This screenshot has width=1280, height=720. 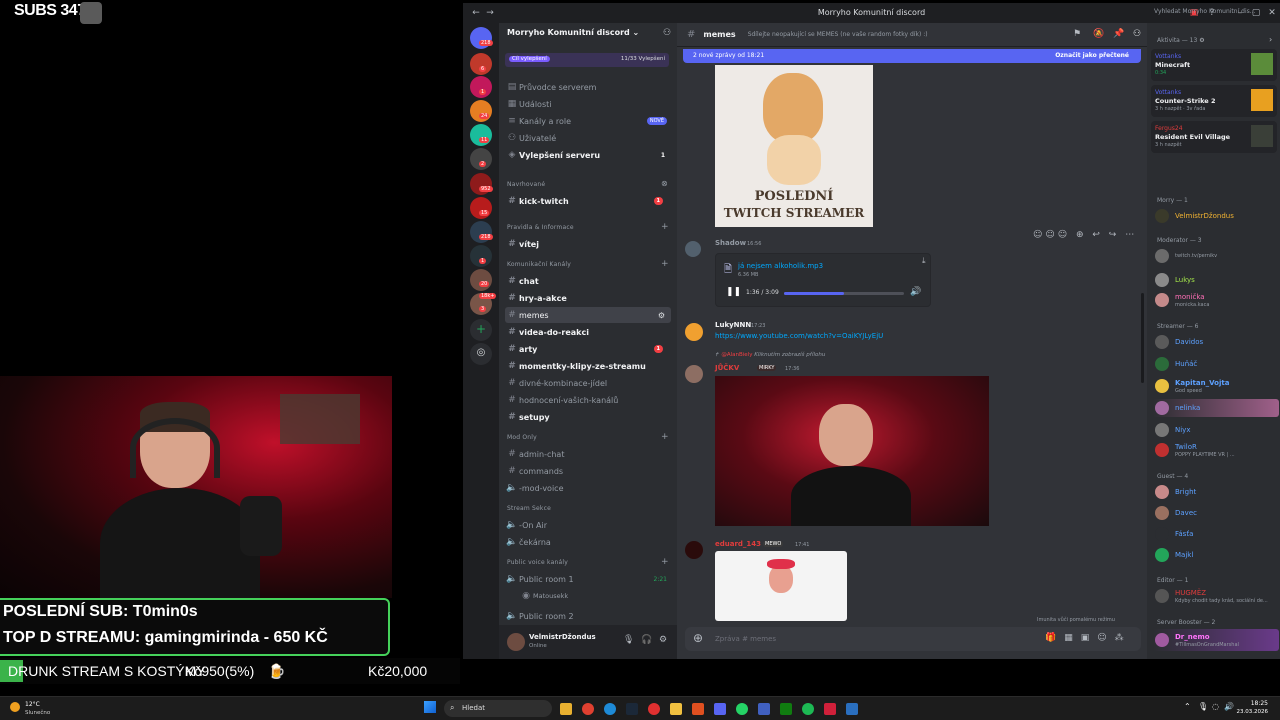 What do you see at coordinates (780, 266) in the screenshot?
I see `file-link: já nejsem alkoholik.mp3` at bounding box center [780, 266].